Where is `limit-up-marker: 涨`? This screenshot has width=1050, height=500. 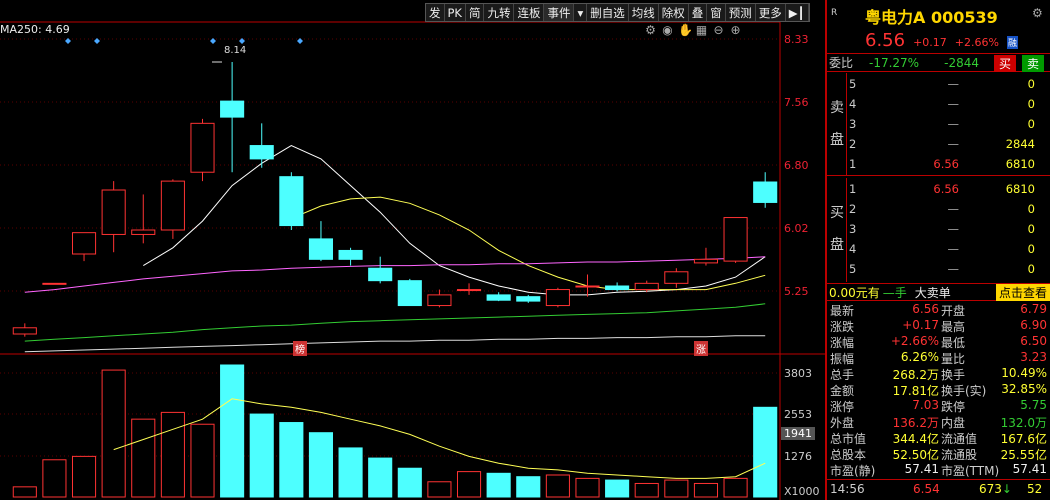 limit-up-marker: 涨 is located at coordinates (701, 348).